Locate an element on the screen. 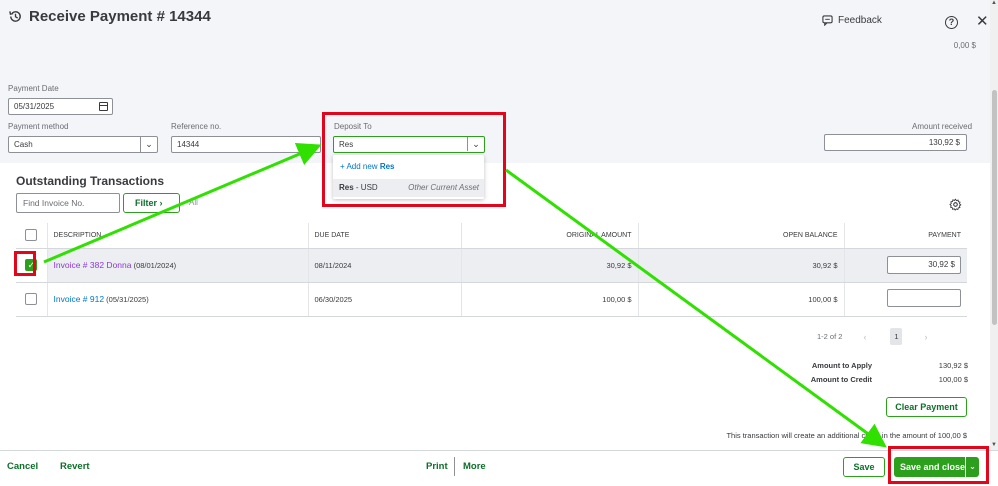  payment-method-label: Payment method is located at coordinates (38, 126).